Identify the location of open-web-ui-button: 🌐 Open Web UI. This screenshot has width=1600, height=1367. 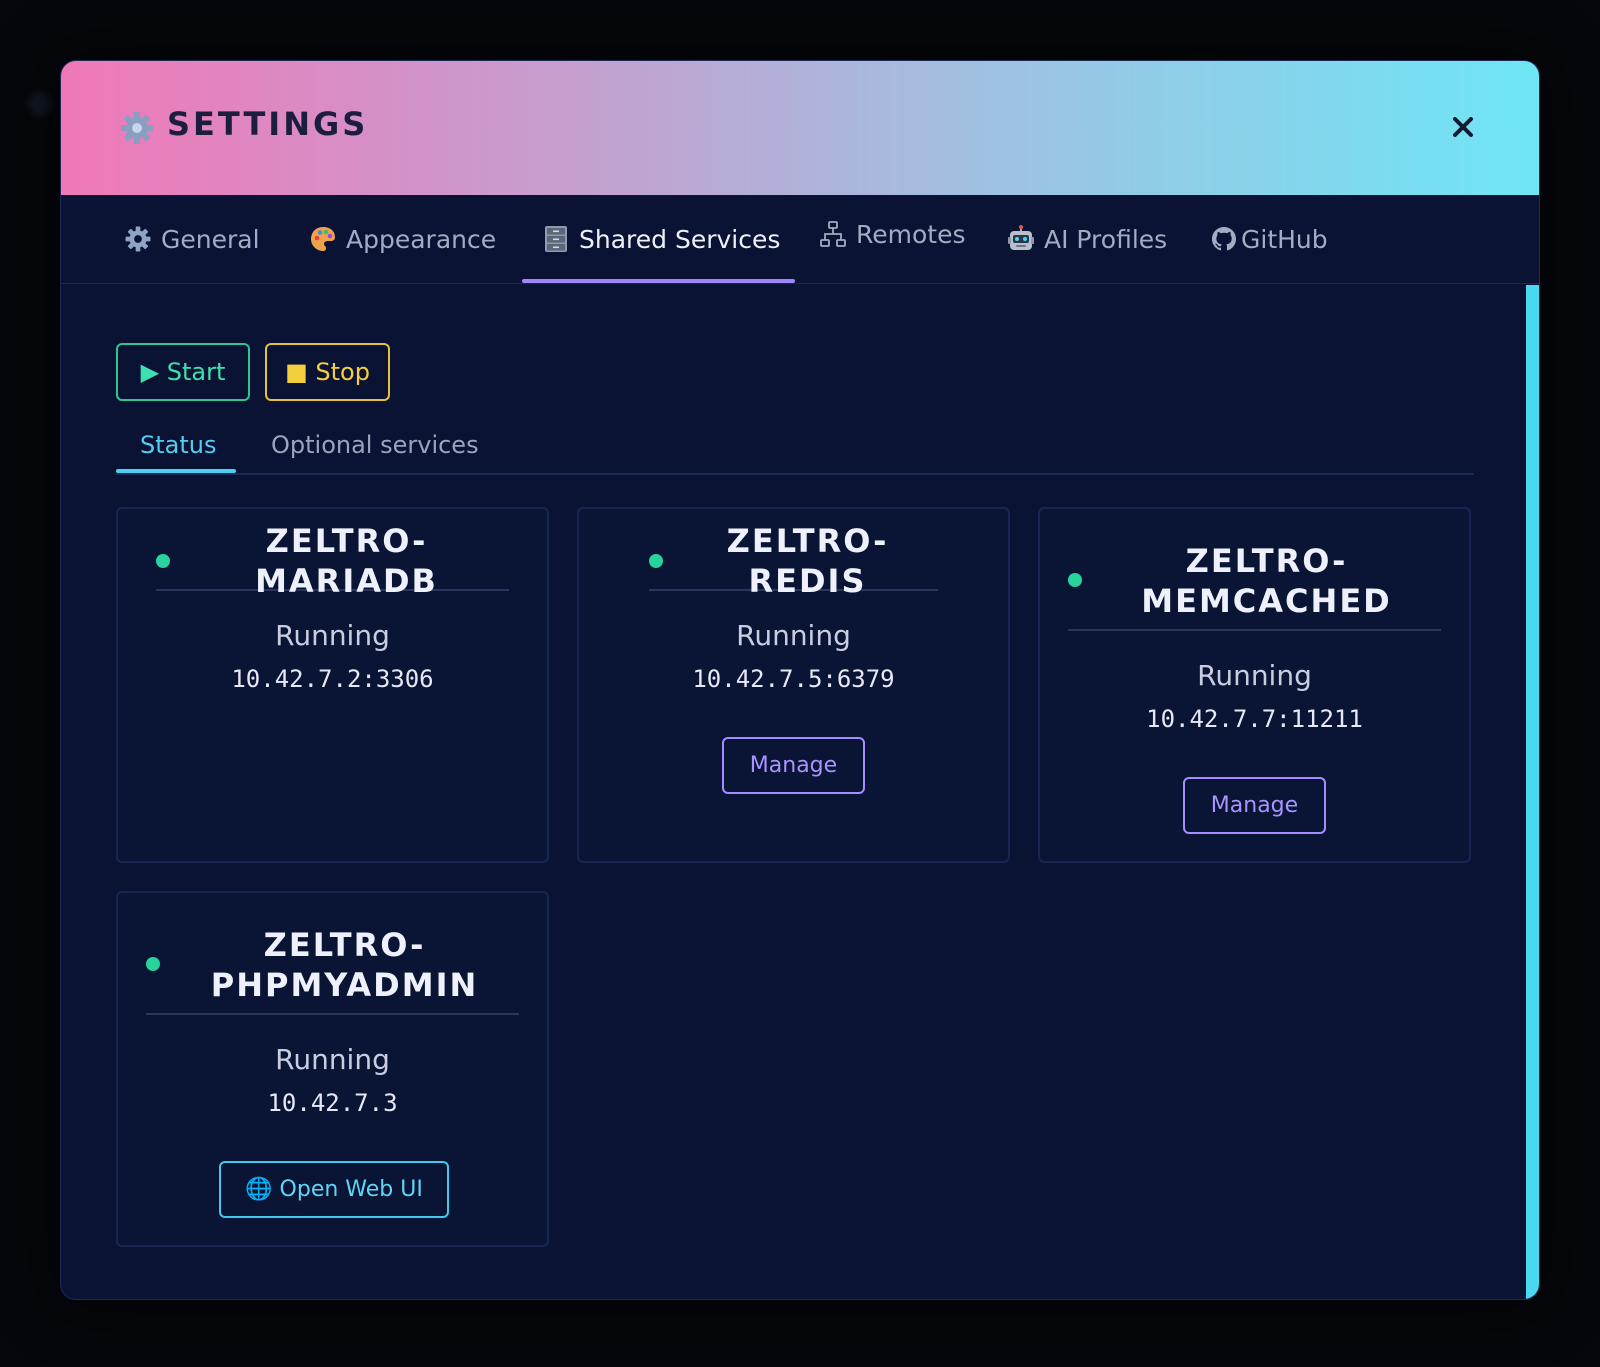
(334, 1189).